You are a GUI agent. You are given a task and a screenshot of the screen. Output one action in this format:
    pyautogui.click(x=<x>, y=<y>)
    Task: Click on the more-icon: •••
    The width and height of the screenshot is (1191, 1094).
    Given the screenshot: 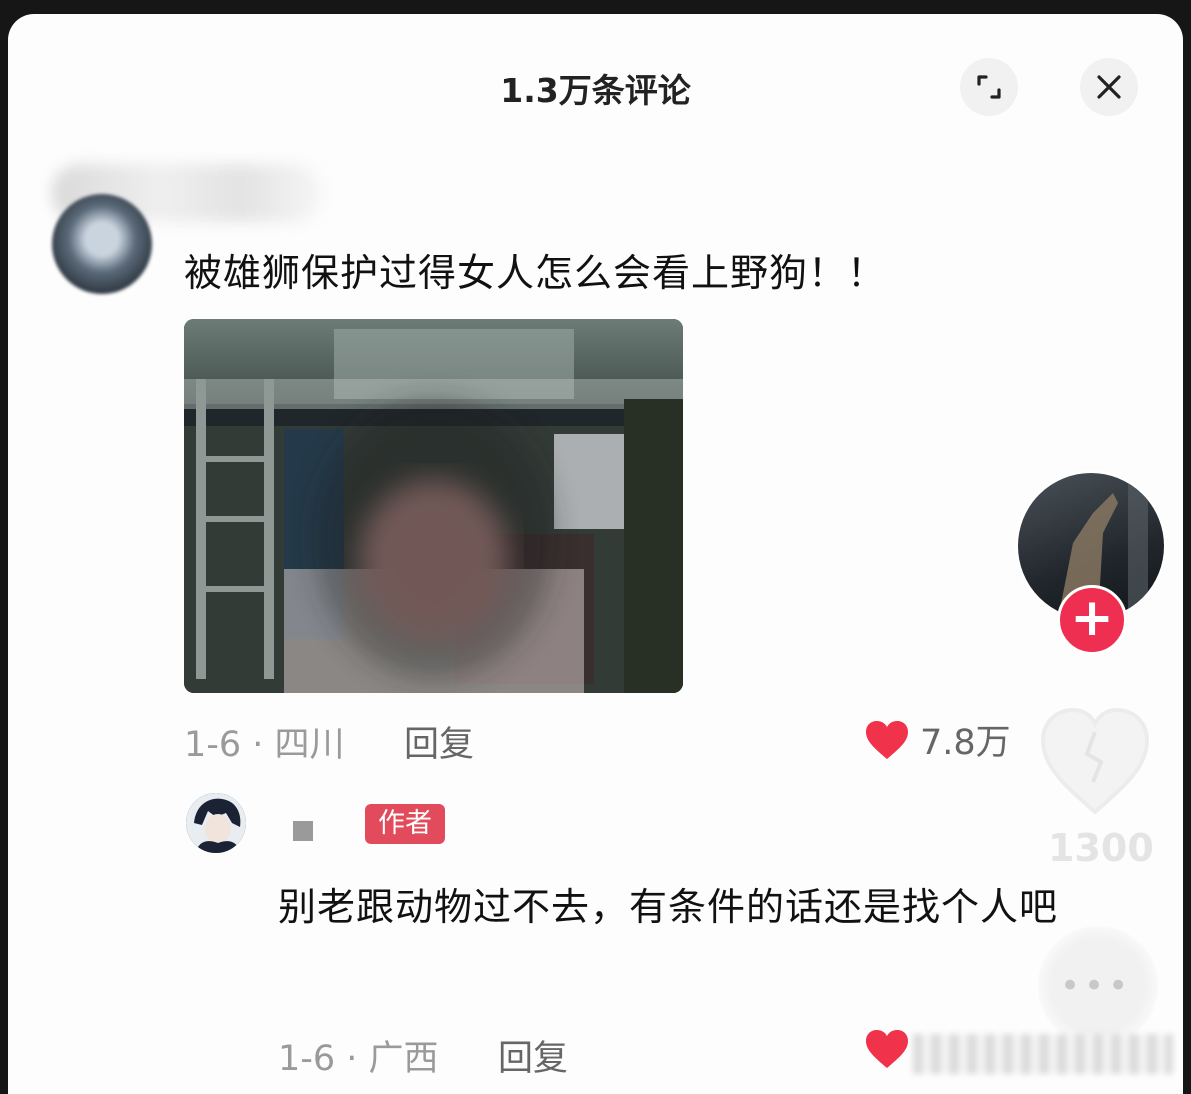 What is the action you would take?
    pyautogui.click(x=1096, y=986)
    